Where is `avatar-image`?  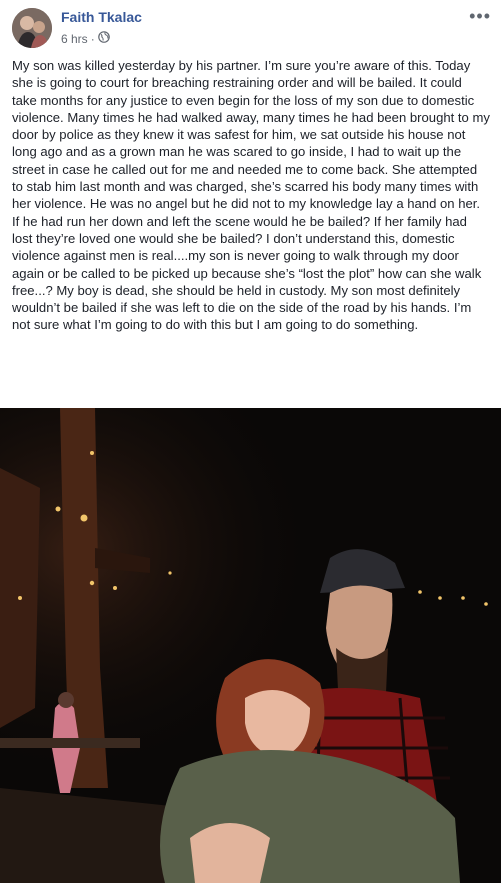 avatar-image is located at coordinates (32, 28).